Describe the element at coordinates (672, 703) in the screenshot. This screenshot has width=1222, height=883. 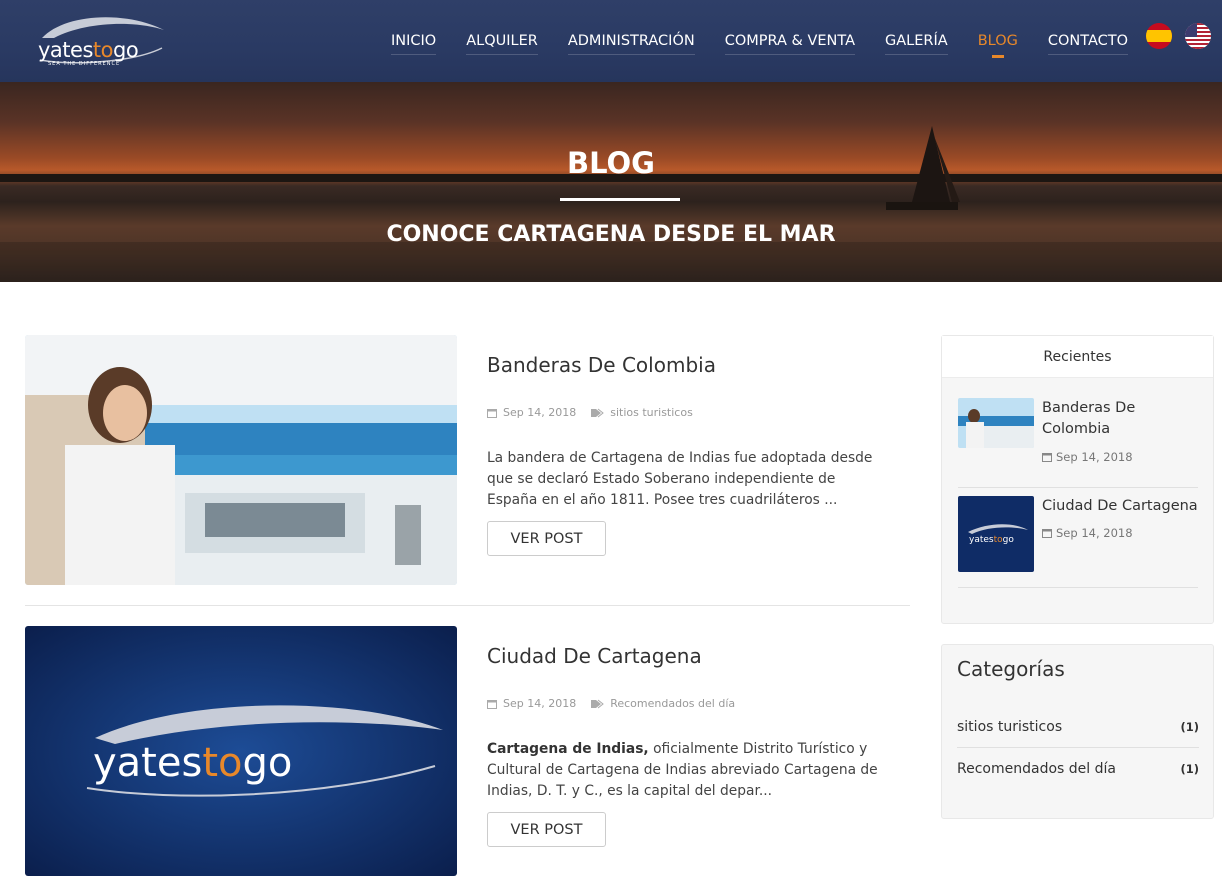
I see `post-category: Recomendados del día` at that location.